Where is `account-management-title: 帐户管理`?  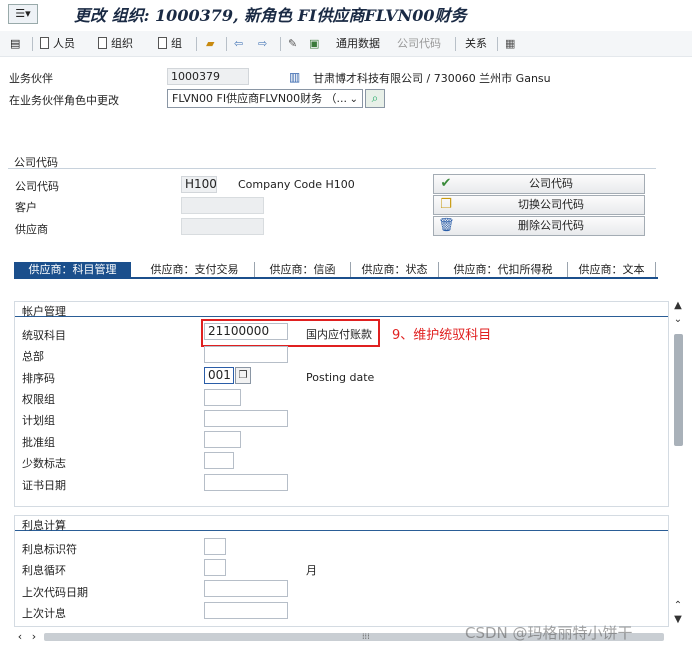
account-management-title: 帐户管理 is located at coordinates (44, 311).